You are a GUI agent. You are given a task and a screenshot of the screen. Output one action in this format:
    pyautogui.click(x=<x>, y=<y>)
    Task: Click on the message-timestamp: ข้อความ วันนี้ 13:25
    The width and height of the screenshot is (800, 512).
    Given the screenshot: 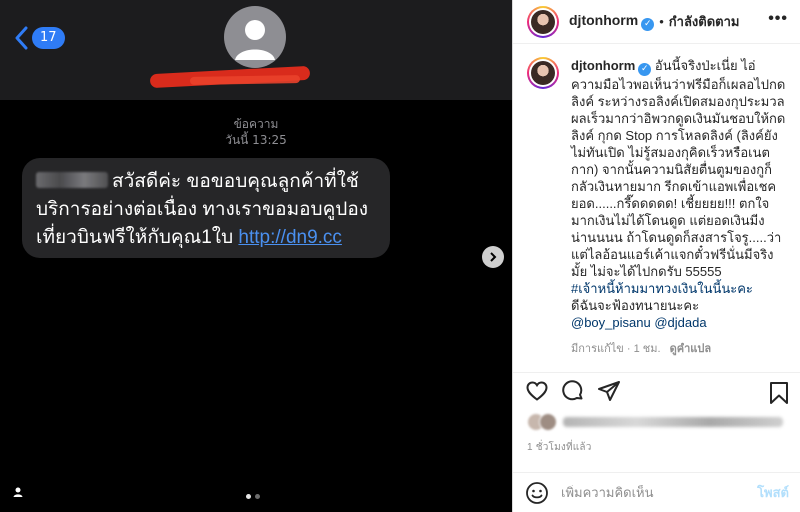 What is the action you would take?
    pyautogui.click(x=256, y=132)
    